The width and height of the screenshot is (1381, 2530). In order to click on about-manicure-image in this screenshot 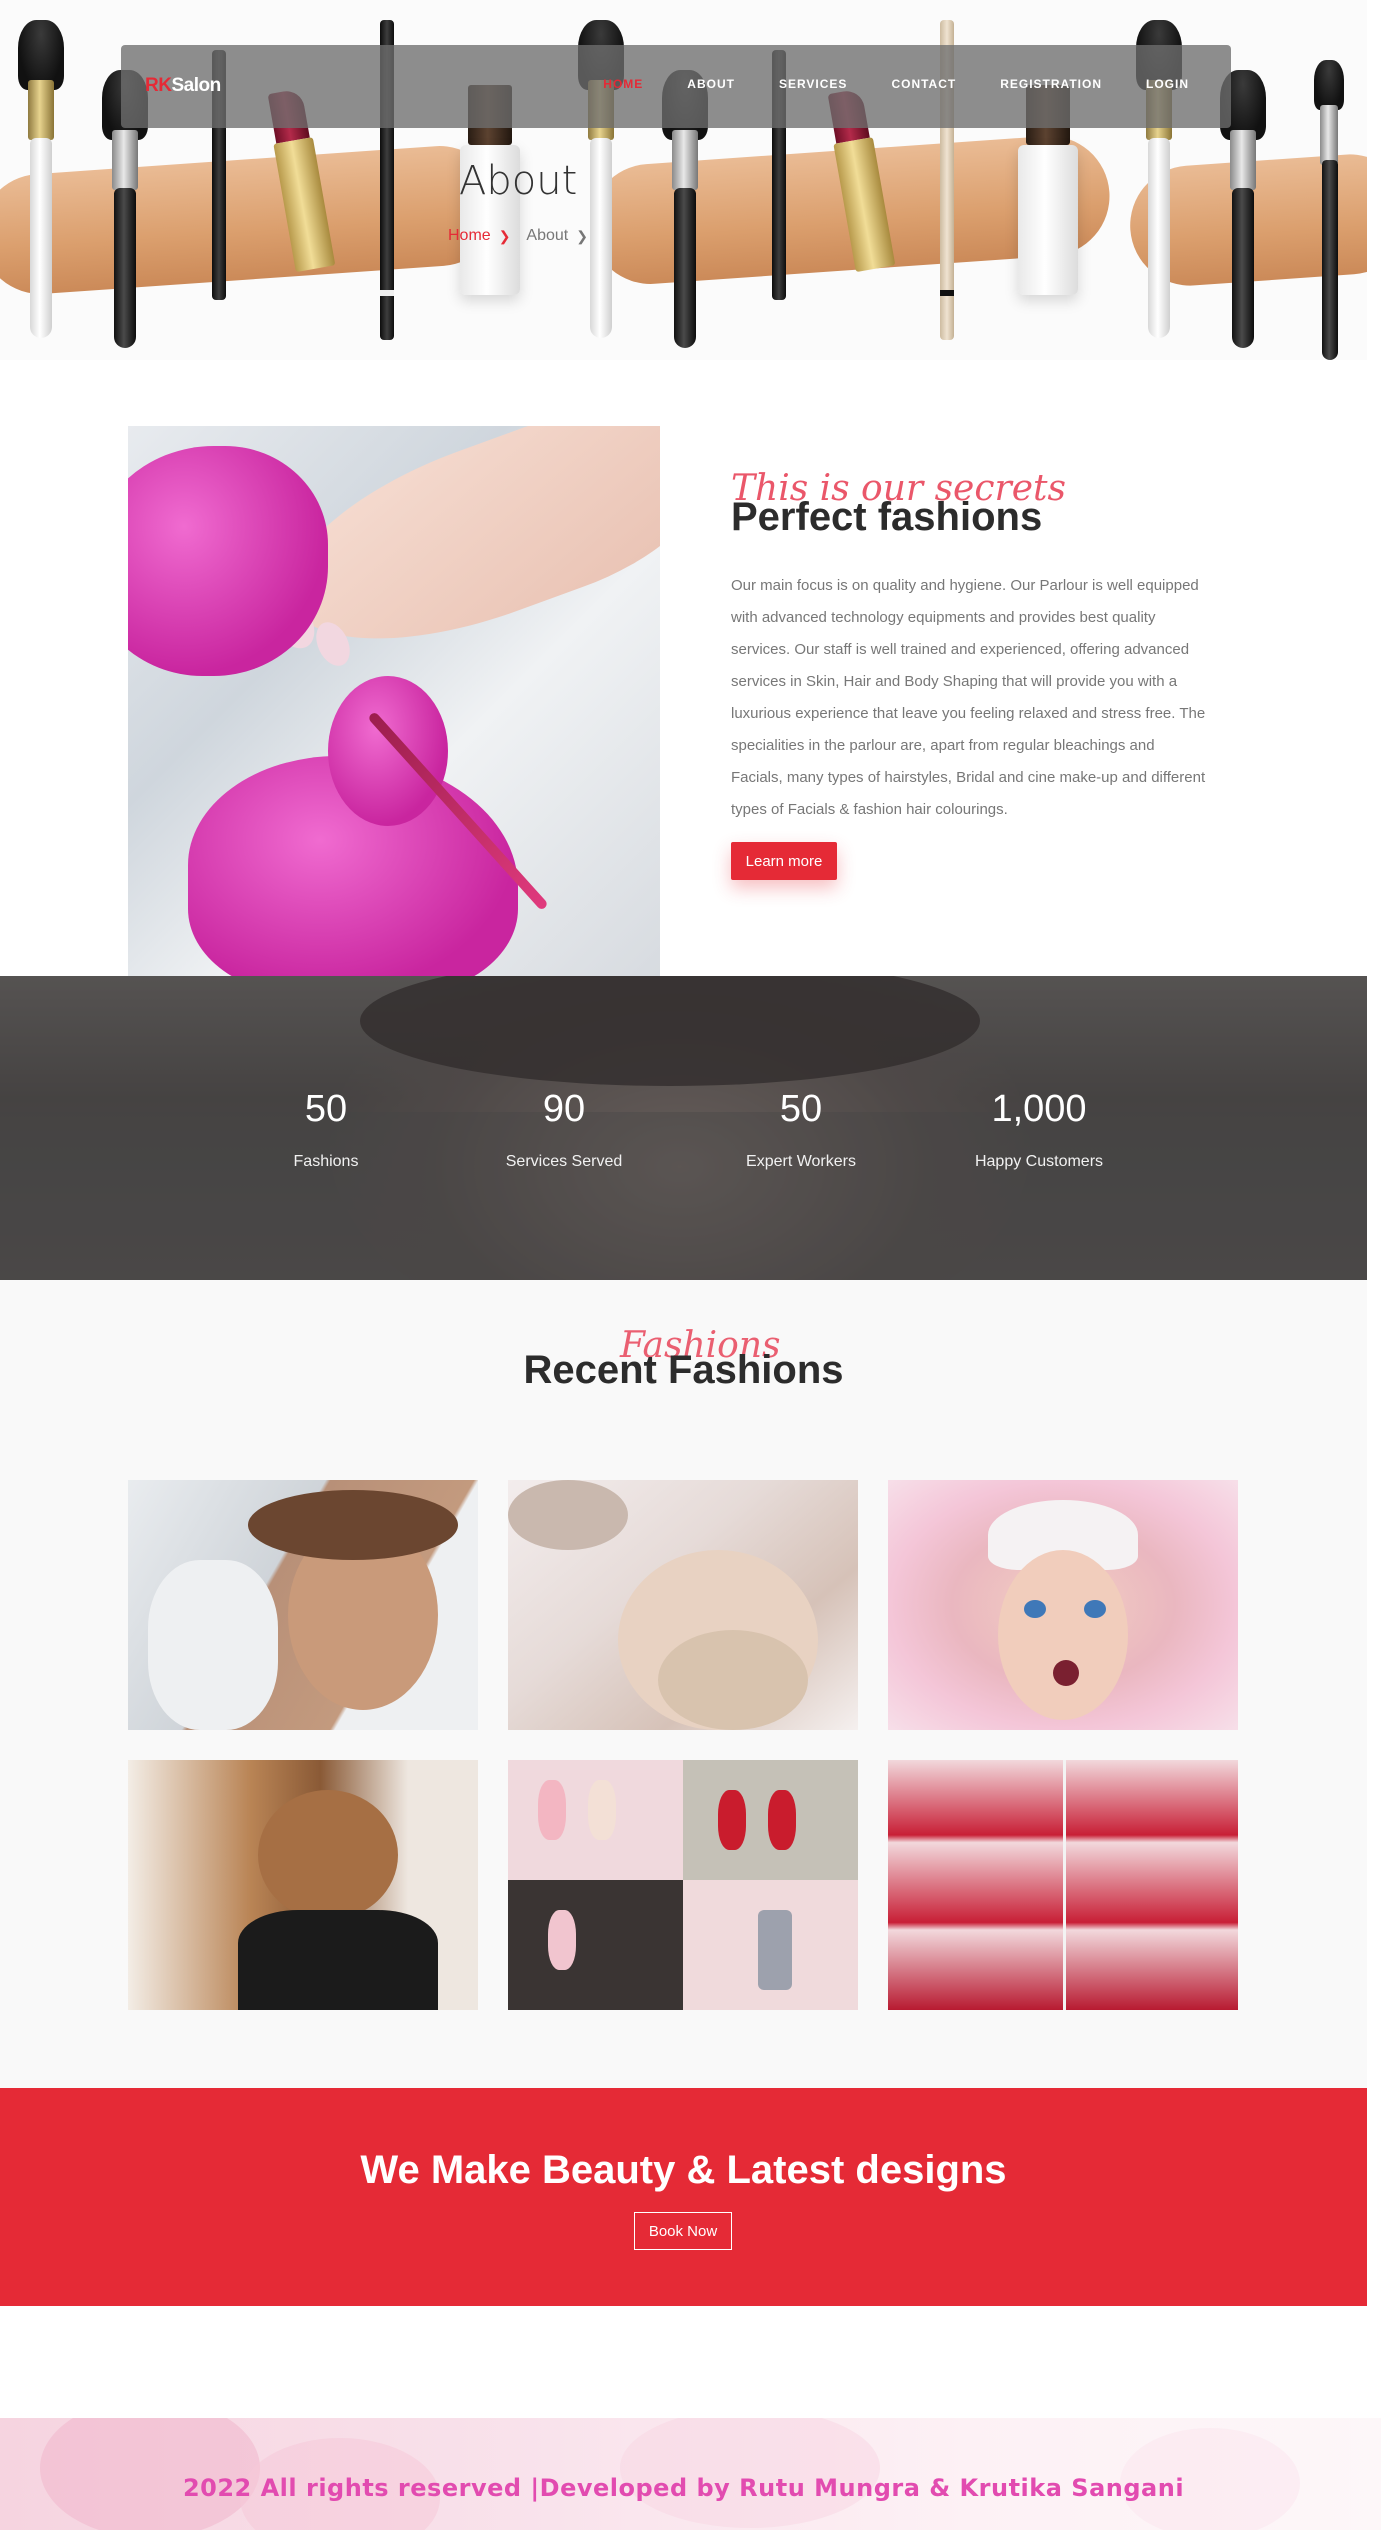, I will do `click(394, 701)`.